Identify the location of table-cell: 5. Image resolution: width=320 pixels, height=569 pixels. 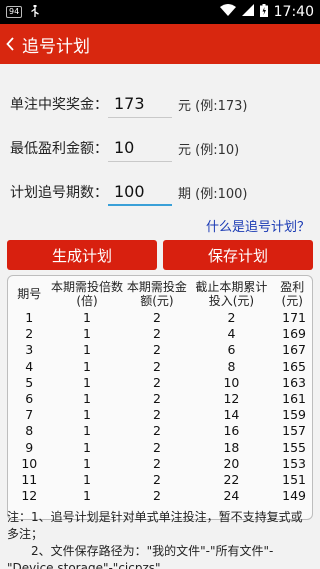
(29, 382).